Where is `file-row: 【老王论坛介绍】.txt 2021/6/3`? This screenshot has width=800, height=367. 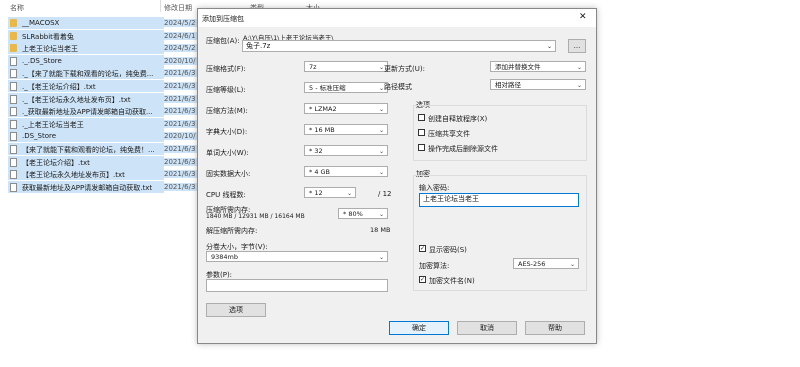
file-row: 【老王论坛介绍】.txt 2021/6/3 is located at coordinates (106, 161).